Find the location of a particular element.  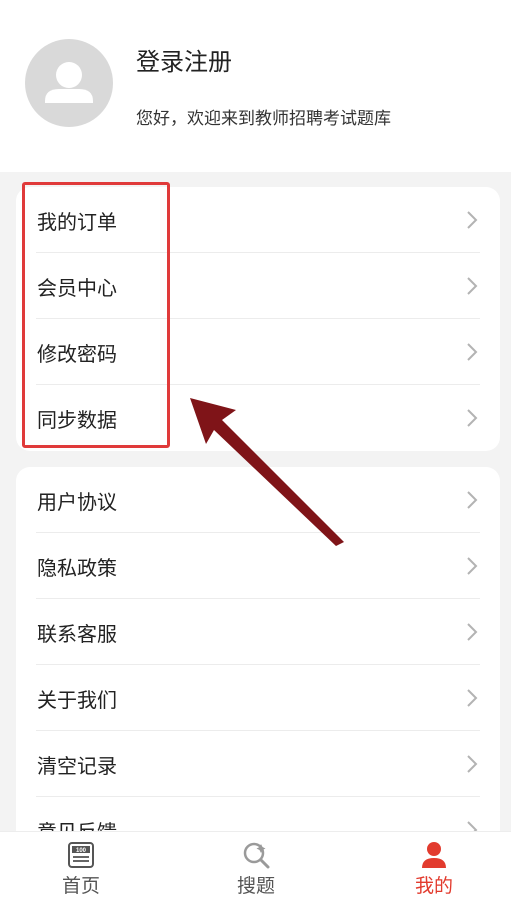

tab-label: 搜题 is located at coordinates (255, 886).